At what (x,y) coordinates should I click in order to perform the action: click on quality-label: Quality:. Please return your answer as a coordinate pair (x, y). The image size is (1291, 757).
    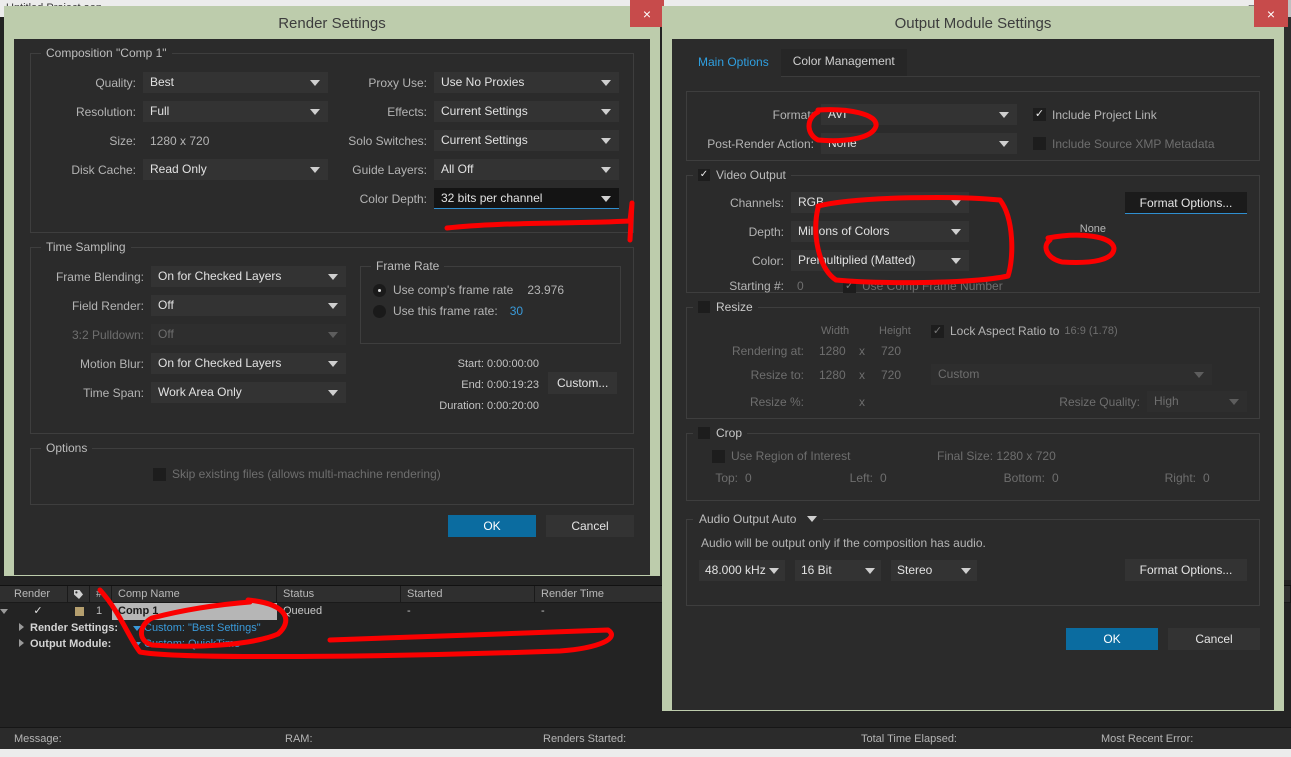
    Looking at the image, I should click on (115, 82).